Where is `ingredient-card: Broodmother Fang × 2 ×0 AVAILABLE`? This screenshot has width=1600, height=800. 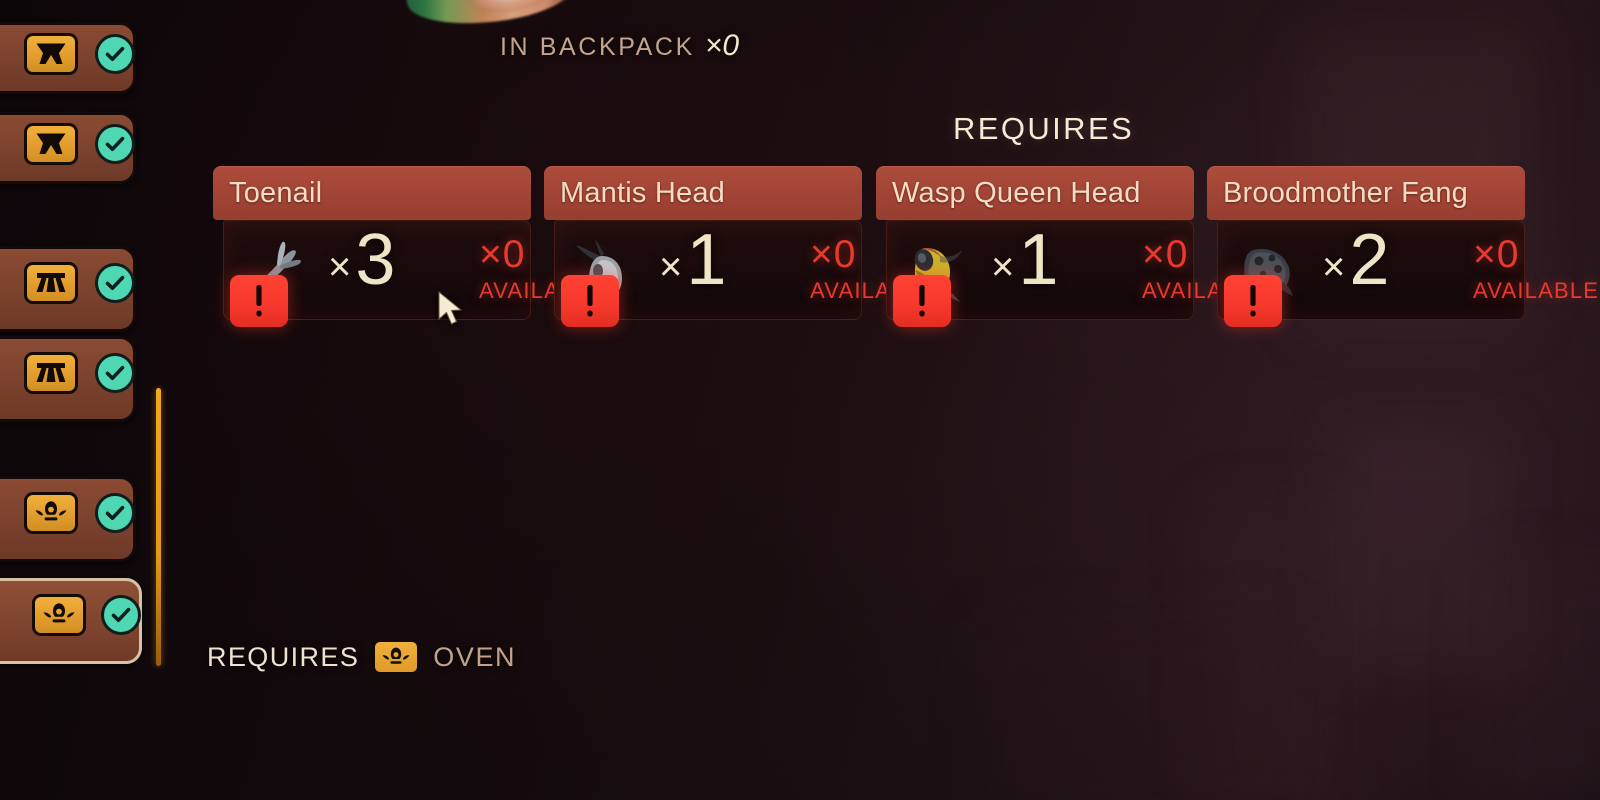 ingredient-card: Broodmother Fang × 2 ×0 AVAILABLE is located at coordinates (1402, 246).